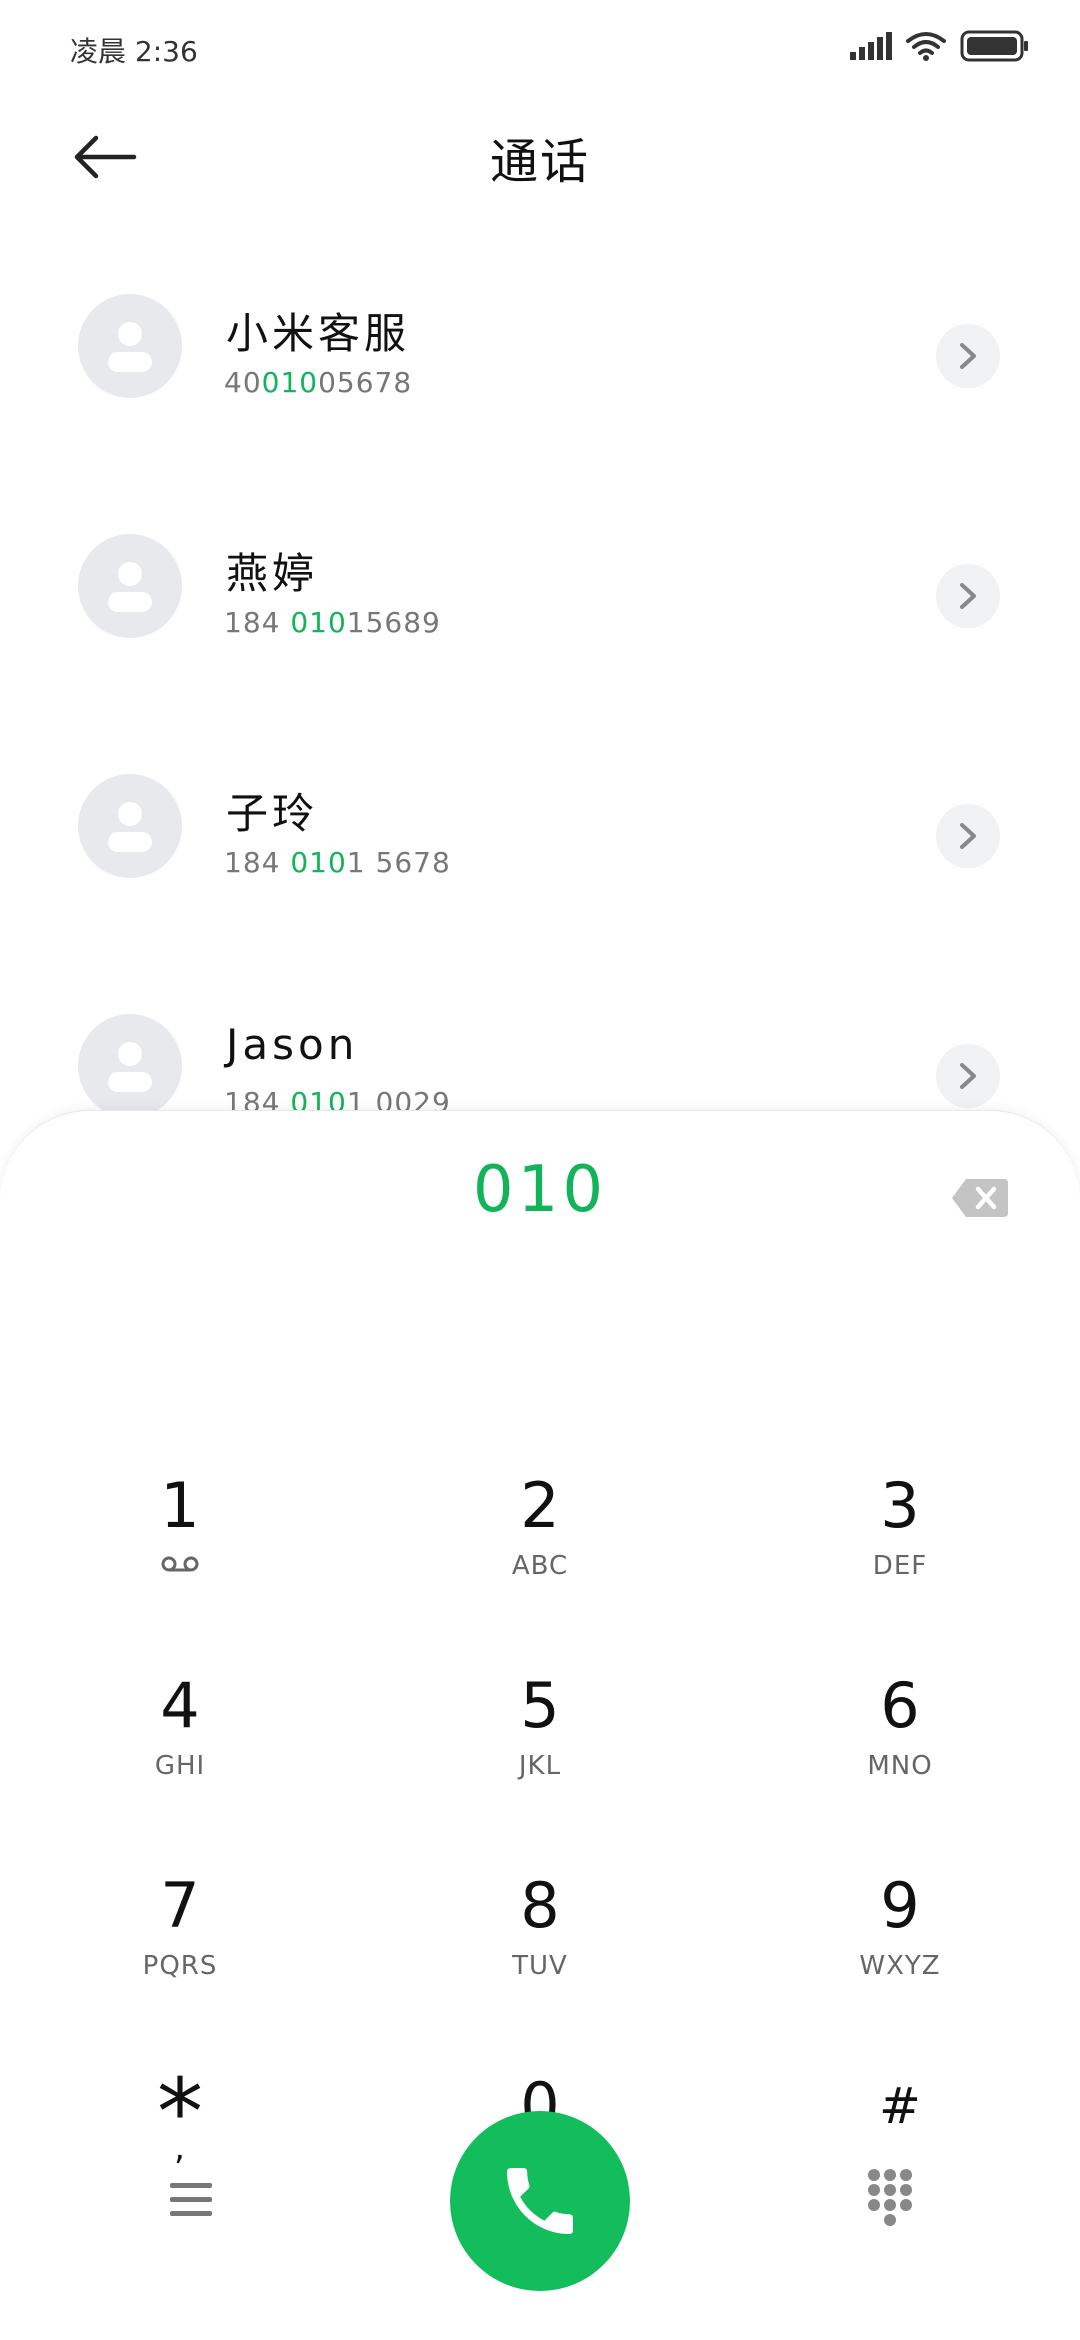 This screenshot has width=1080, height=2340. I want to click on number-part: 1 5678, so click(398, 862).